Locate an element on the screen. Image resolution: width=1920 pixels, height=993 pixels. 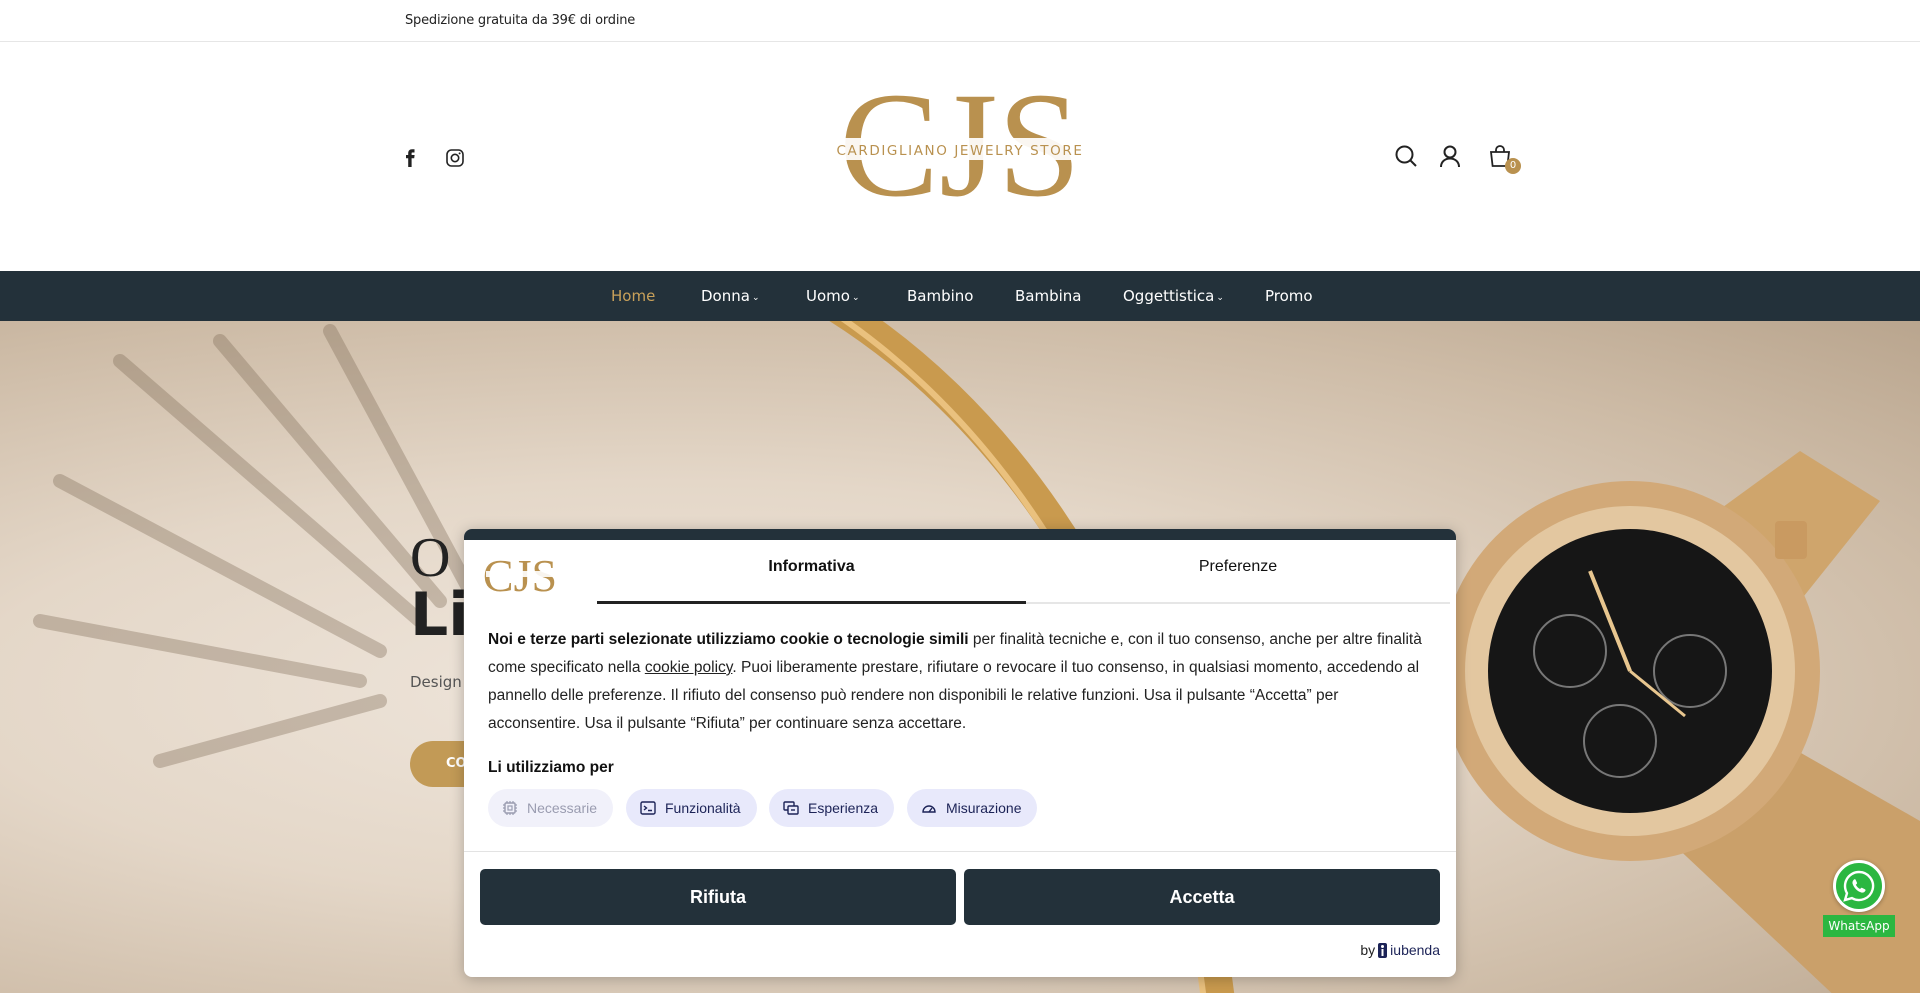
accept-button: Accetta is located at coordinates (1202, 897).